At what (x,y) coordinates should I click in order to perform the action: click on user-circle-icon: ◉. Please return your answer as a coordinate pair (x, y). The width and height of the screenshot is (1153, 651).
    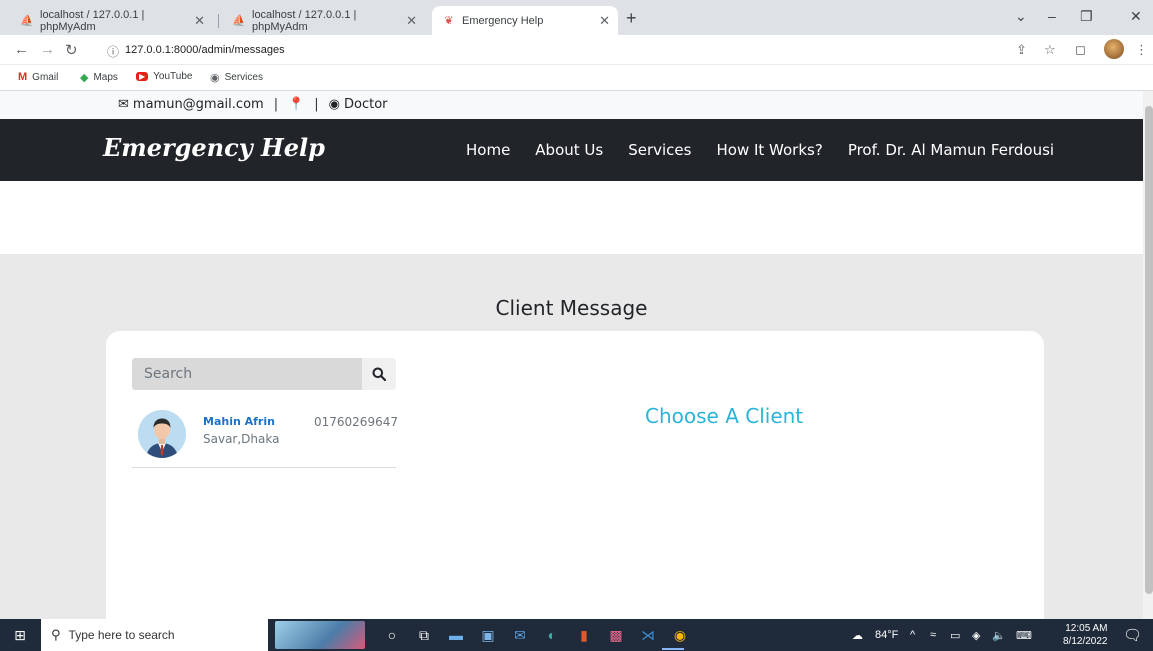
    Looking at the image, I should click on (334, 104).